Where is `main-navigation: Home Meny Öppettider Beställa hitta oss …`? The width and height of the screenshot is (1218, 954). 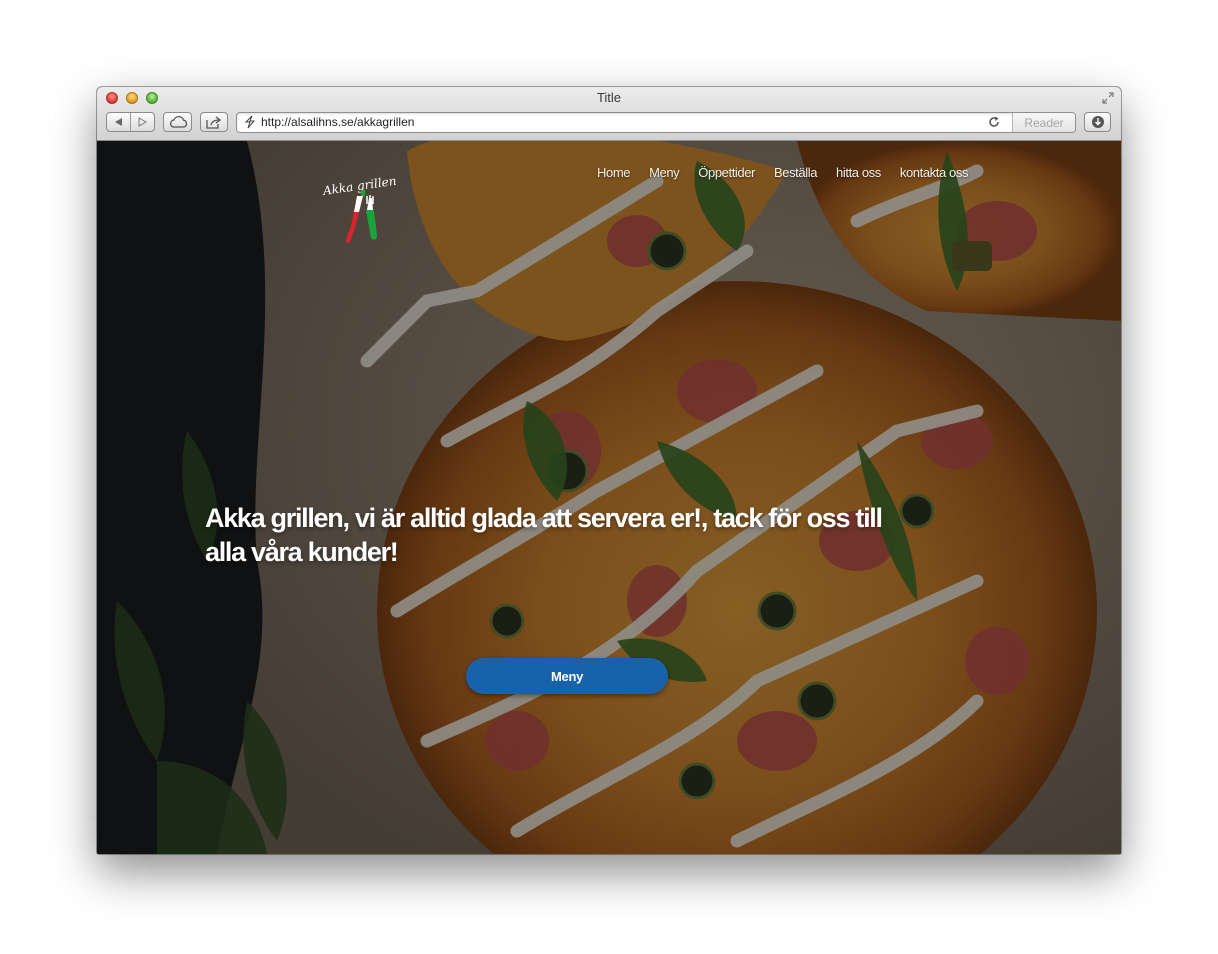
main-navigation: Home Meny Öppettider Beställa hitta oss … is located at coordinates (792, 172).